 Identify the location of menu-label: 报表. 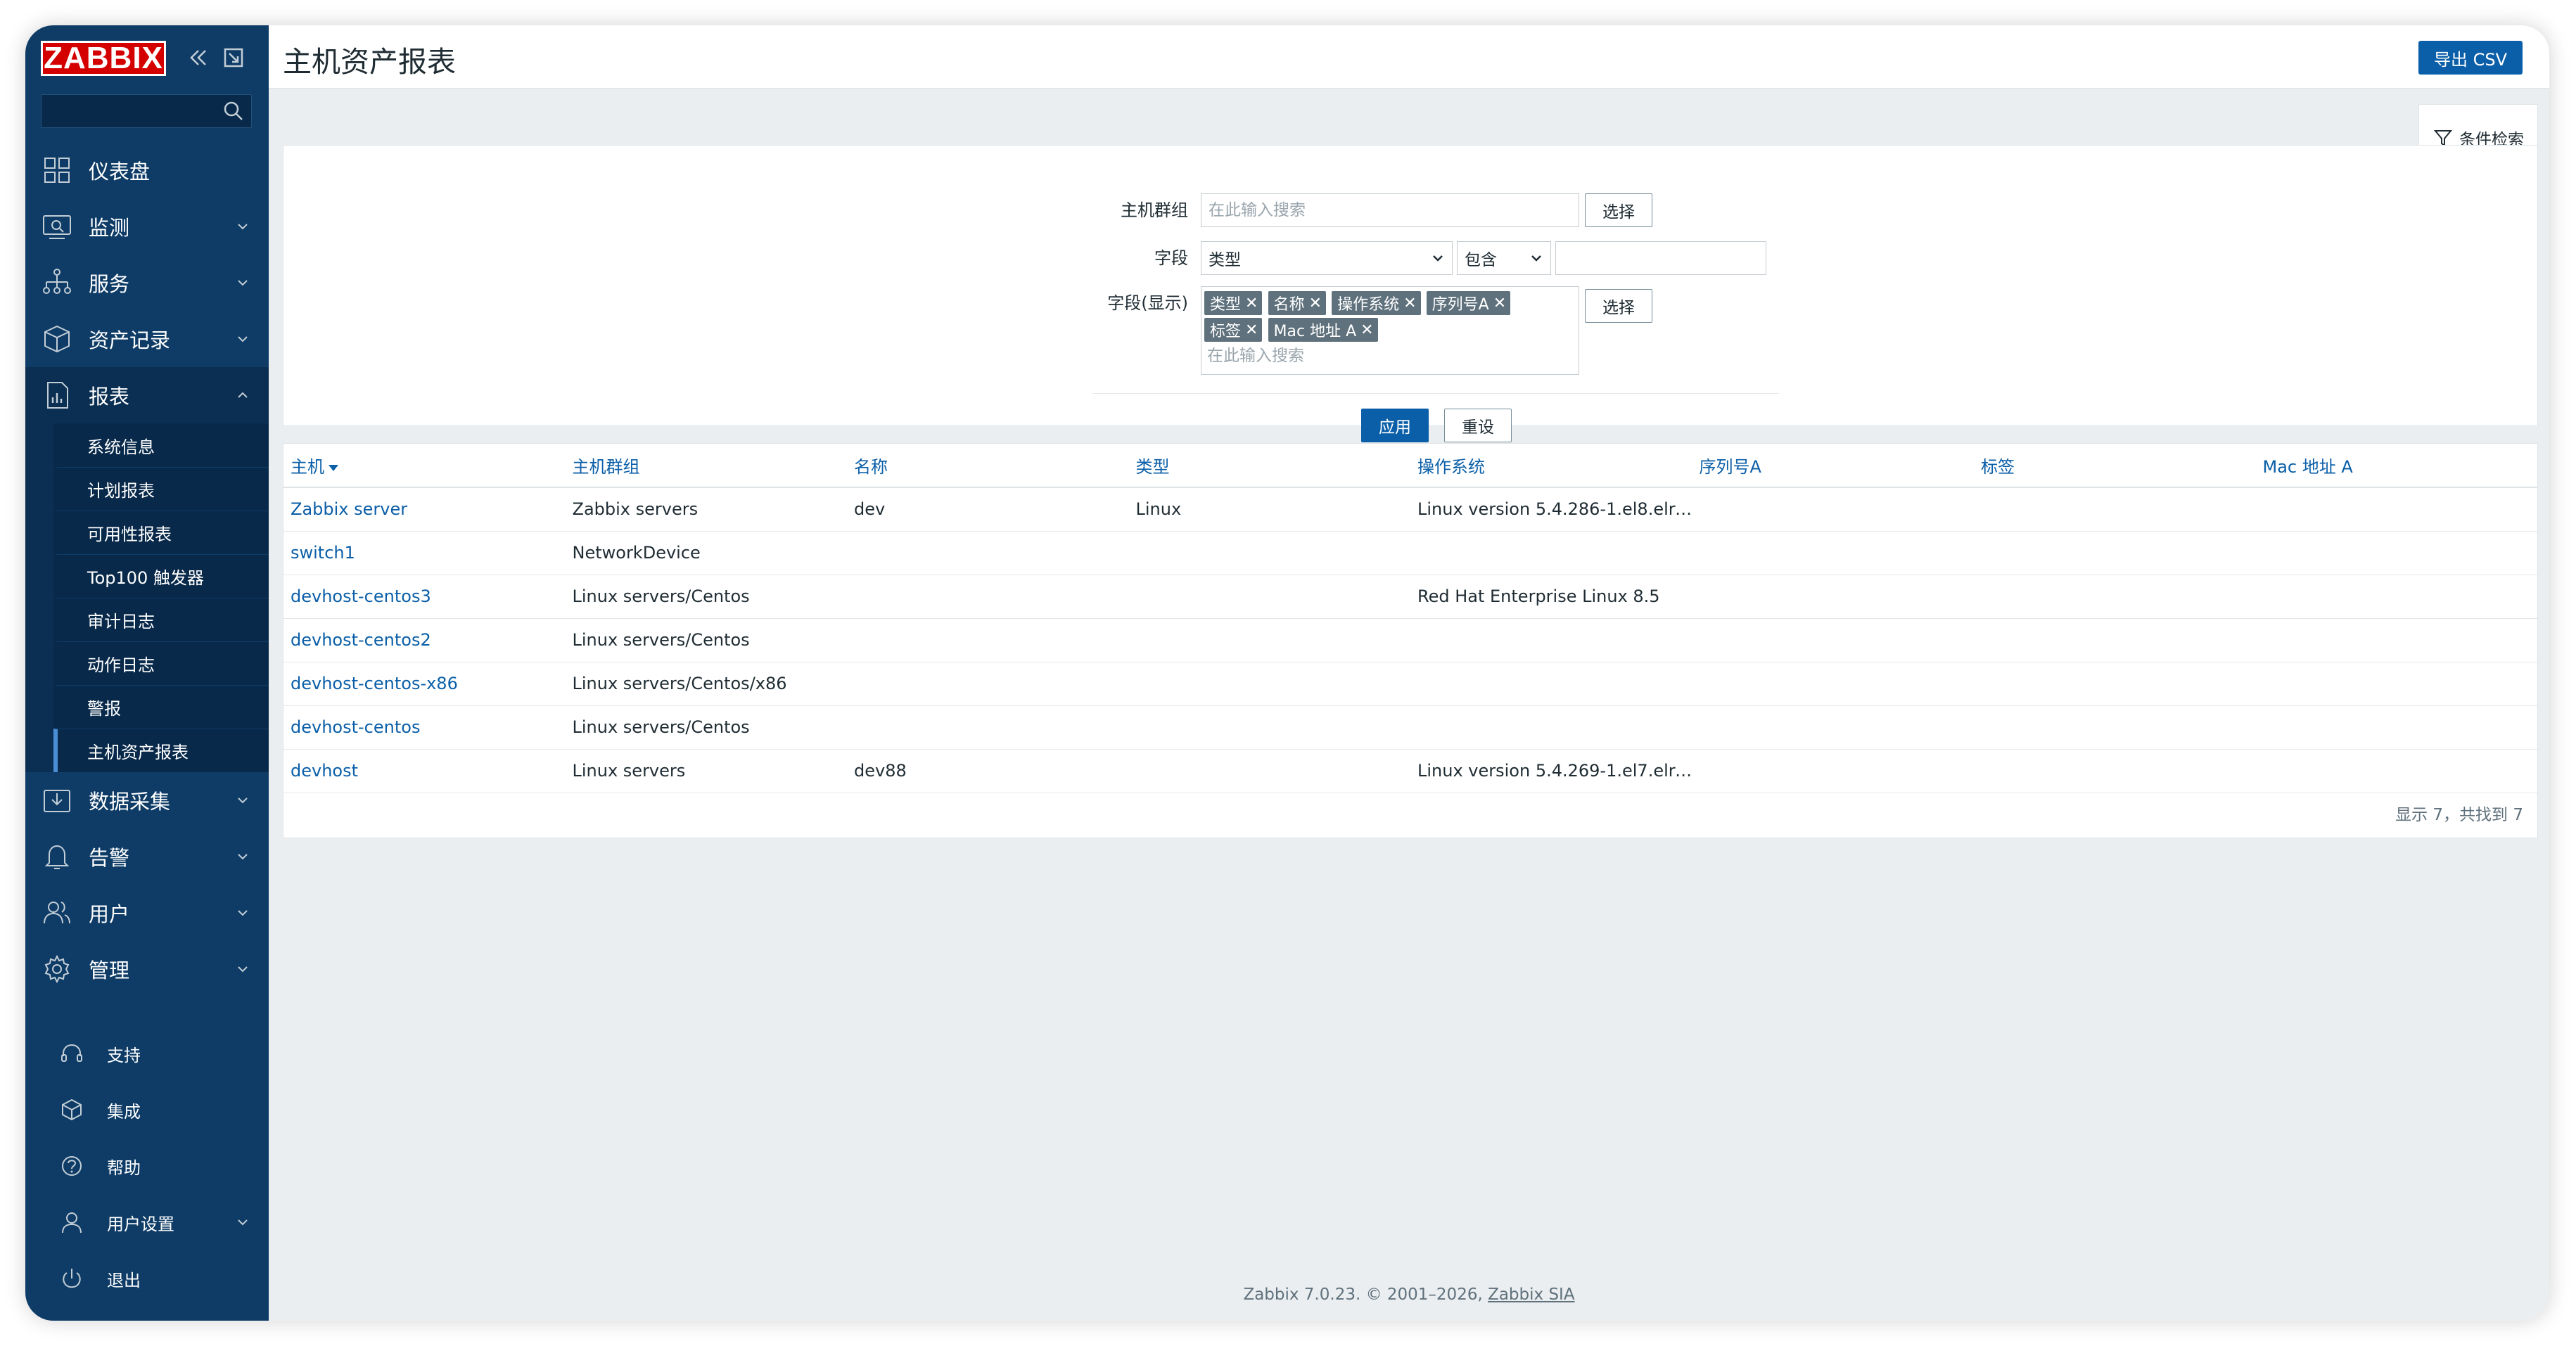
(109, 397).